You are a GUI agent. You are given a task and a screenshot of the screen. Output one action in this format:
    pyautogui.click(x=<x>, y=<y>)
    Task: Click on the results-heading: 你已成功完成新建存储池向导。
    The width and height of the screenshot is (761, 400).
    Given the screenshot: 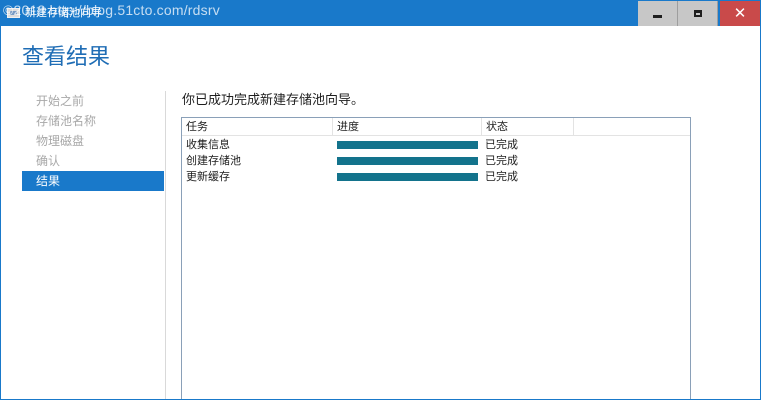 What is the action you would take?
    pyautogui.click(x=273, y=100)
    